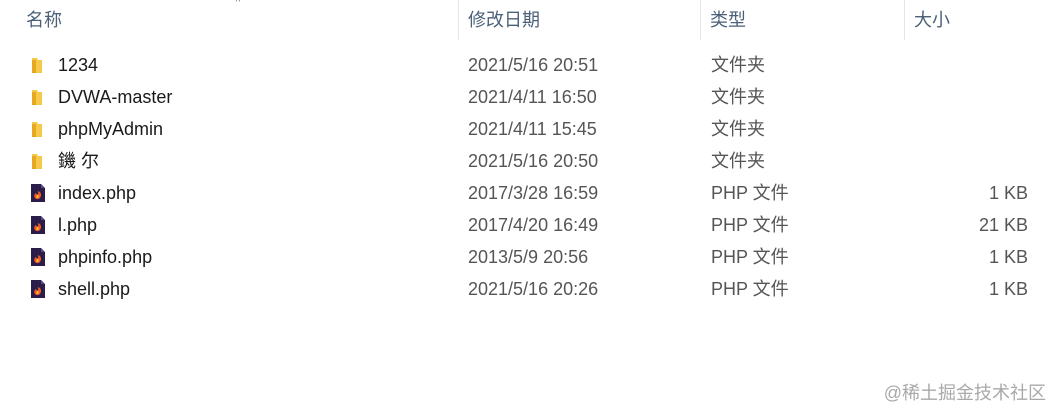 Image resolution: width=1060 pixels, height=417 pixels. What do you see at coordinates (78, 65) in the screenshot?
I see `file-name: 1234` at bounding box center [78, 65].